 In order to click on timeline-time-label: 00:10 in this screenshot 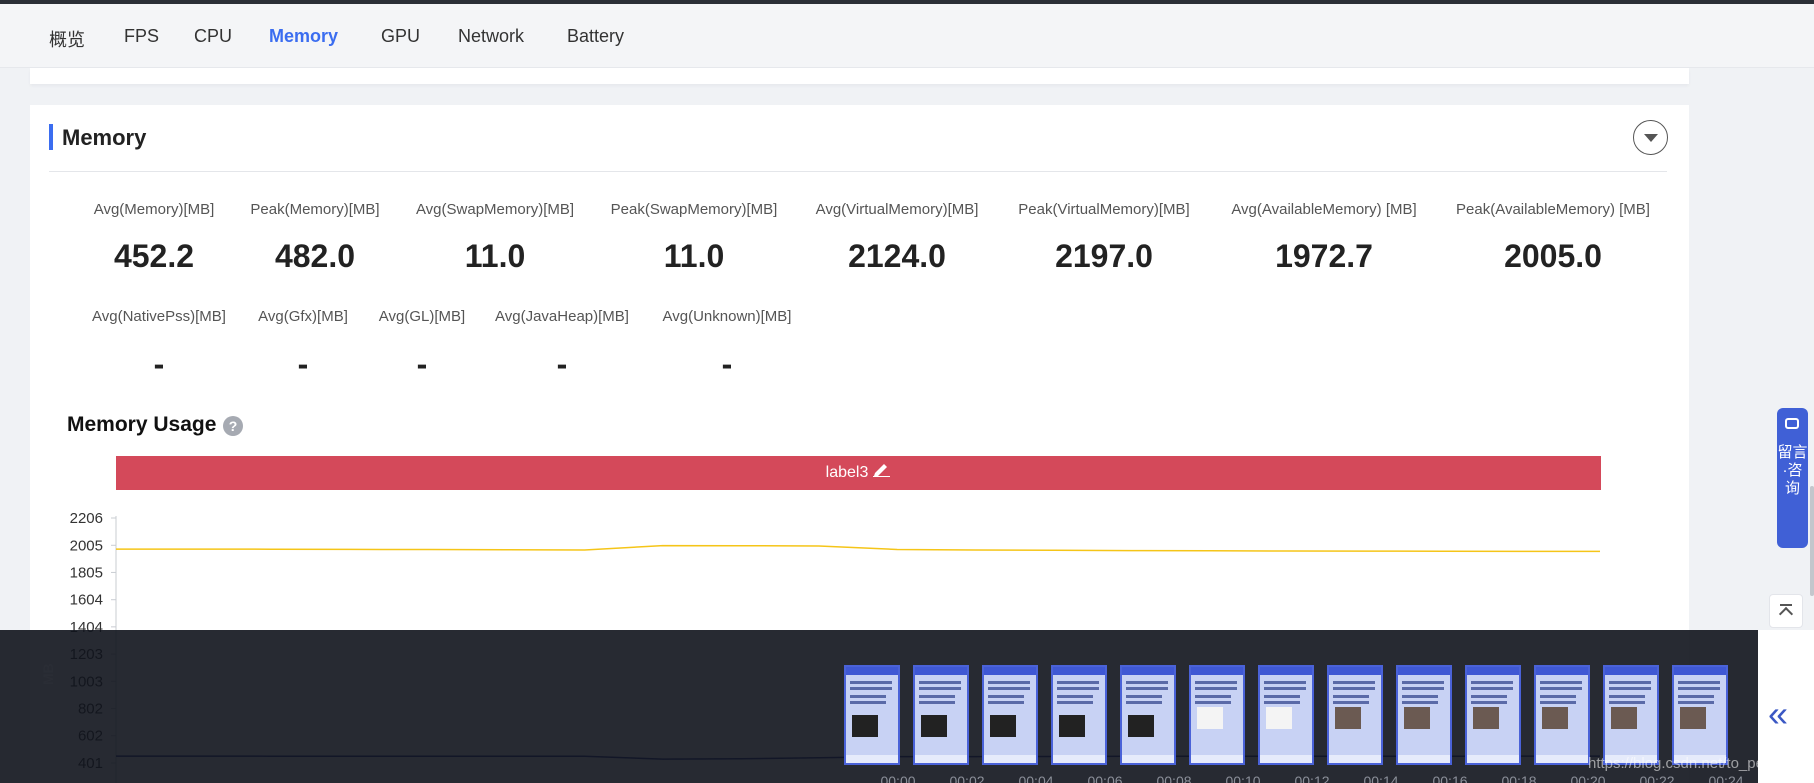, I will do `click(1243, 778)`.